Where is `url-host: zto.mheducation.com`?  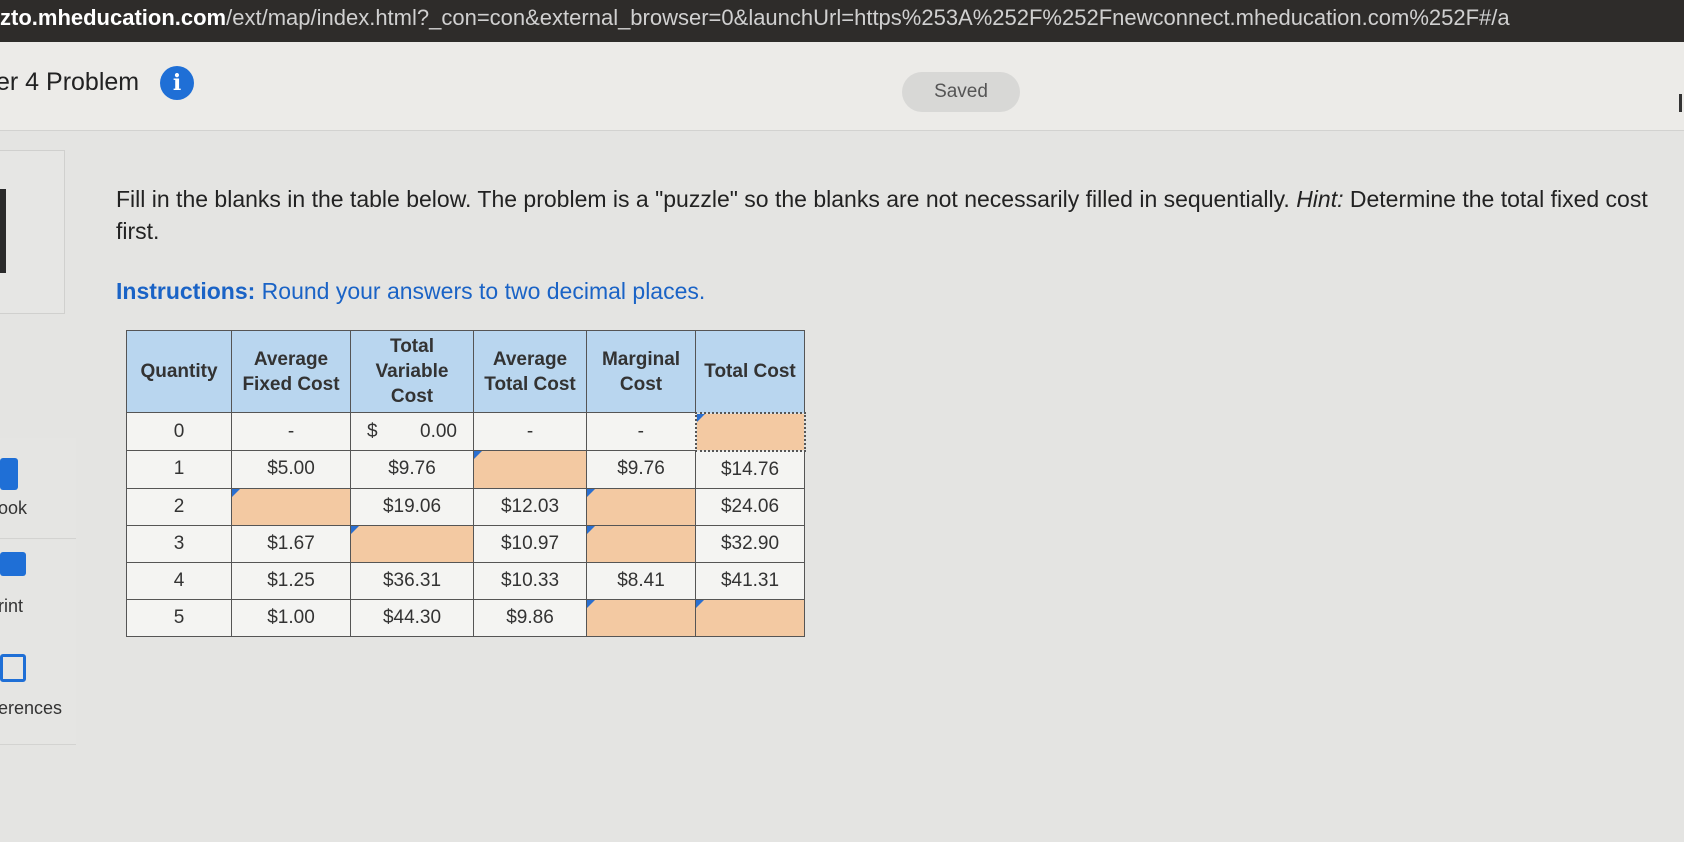
url-host: zto.mheducation.com is located at coordinates (113, 17).